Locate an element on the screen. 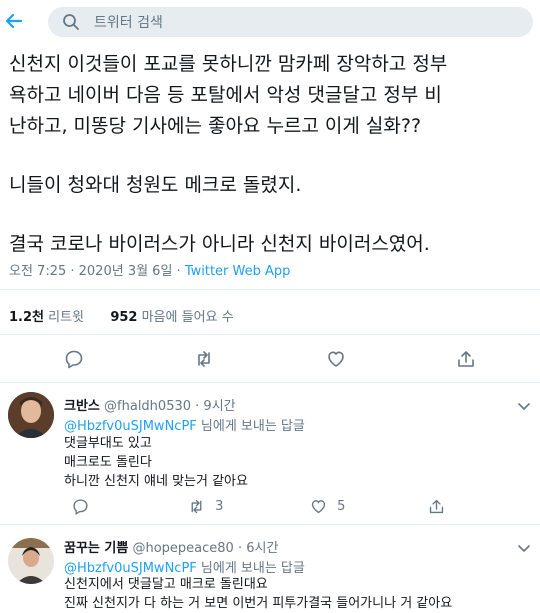 This screenshot has height=613, width=540. retweets-stat: 1.2천 리트윗 is located at coordinates (46, 317).